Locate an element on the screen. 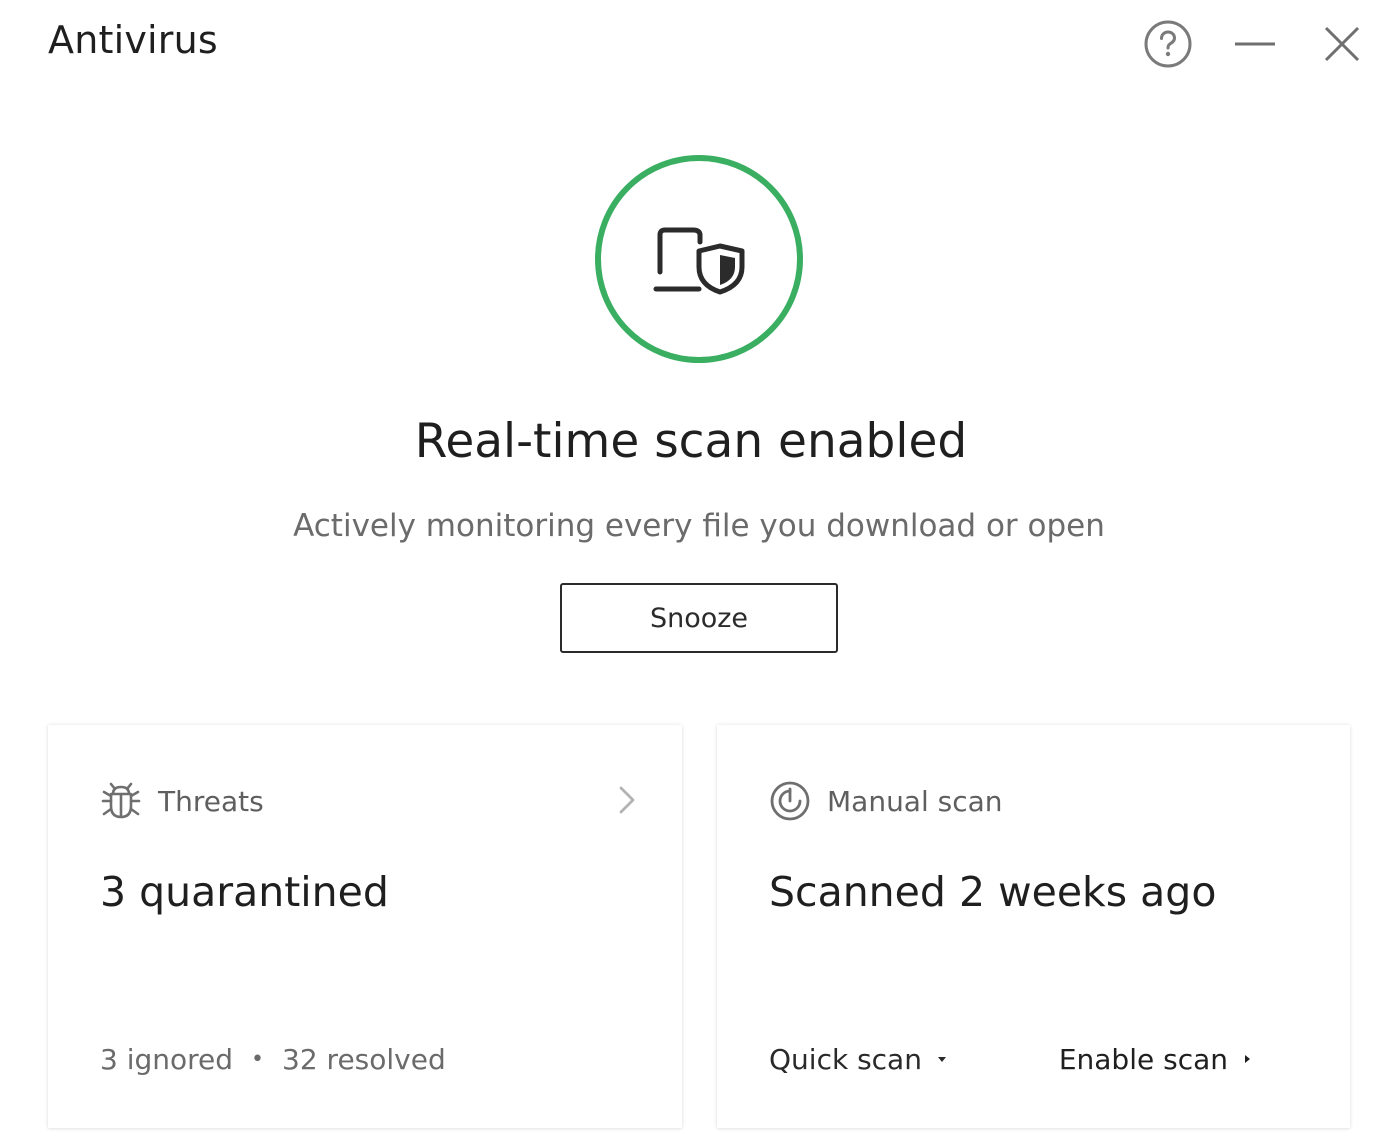 The height and width of the screenshot is (1142, 1382). status-headline: Real-time scan enabled is located at coordinates (691, 441).